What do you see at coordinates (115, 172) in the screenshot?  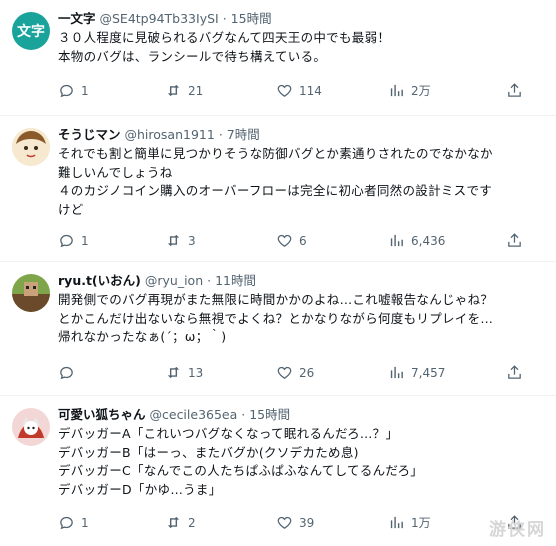 I see `text-line: 難しいんでしょうね` at bounding box center [115, 172].